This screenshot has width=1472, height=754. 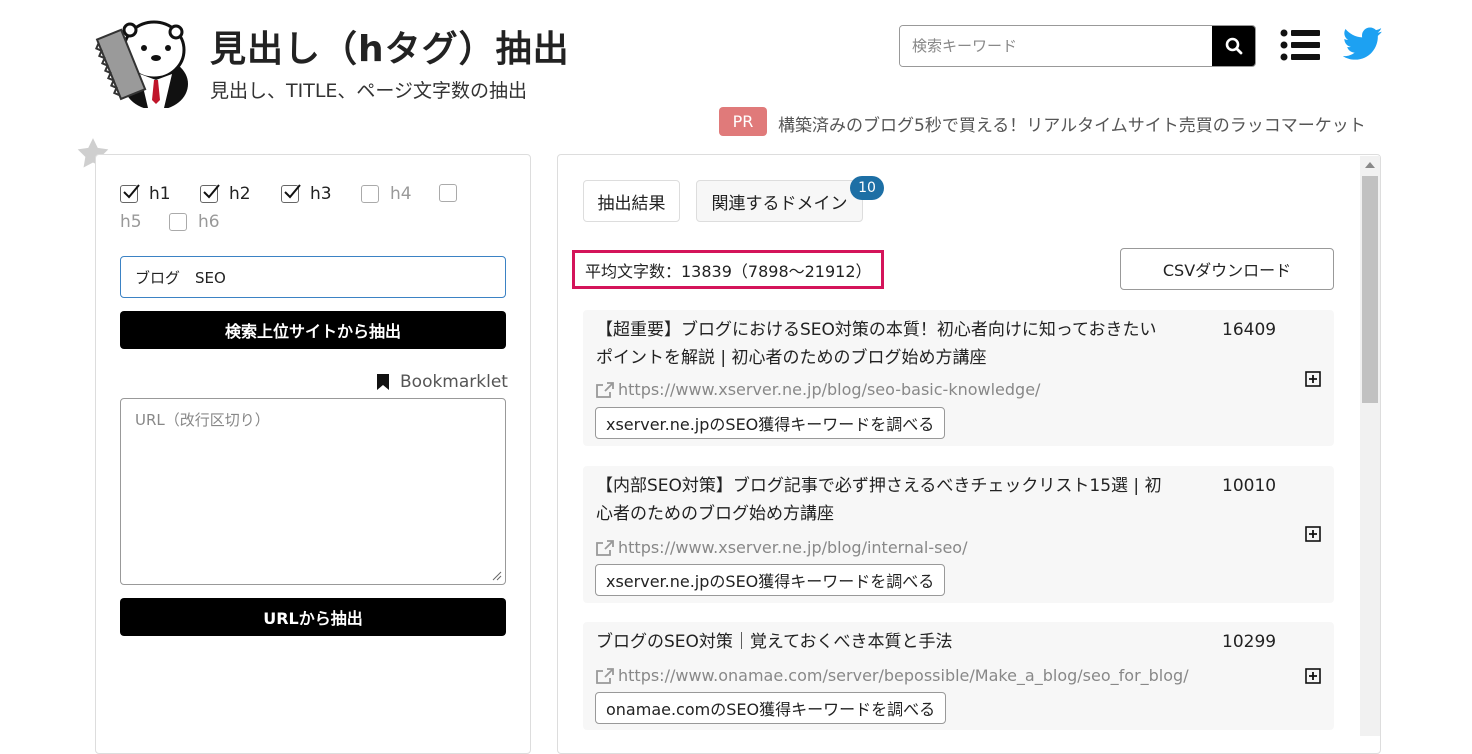 What do you see at coordinates (321, 194) in the screenshot?
I see `checkbox-label: h3` at bounding box center [321, 194].